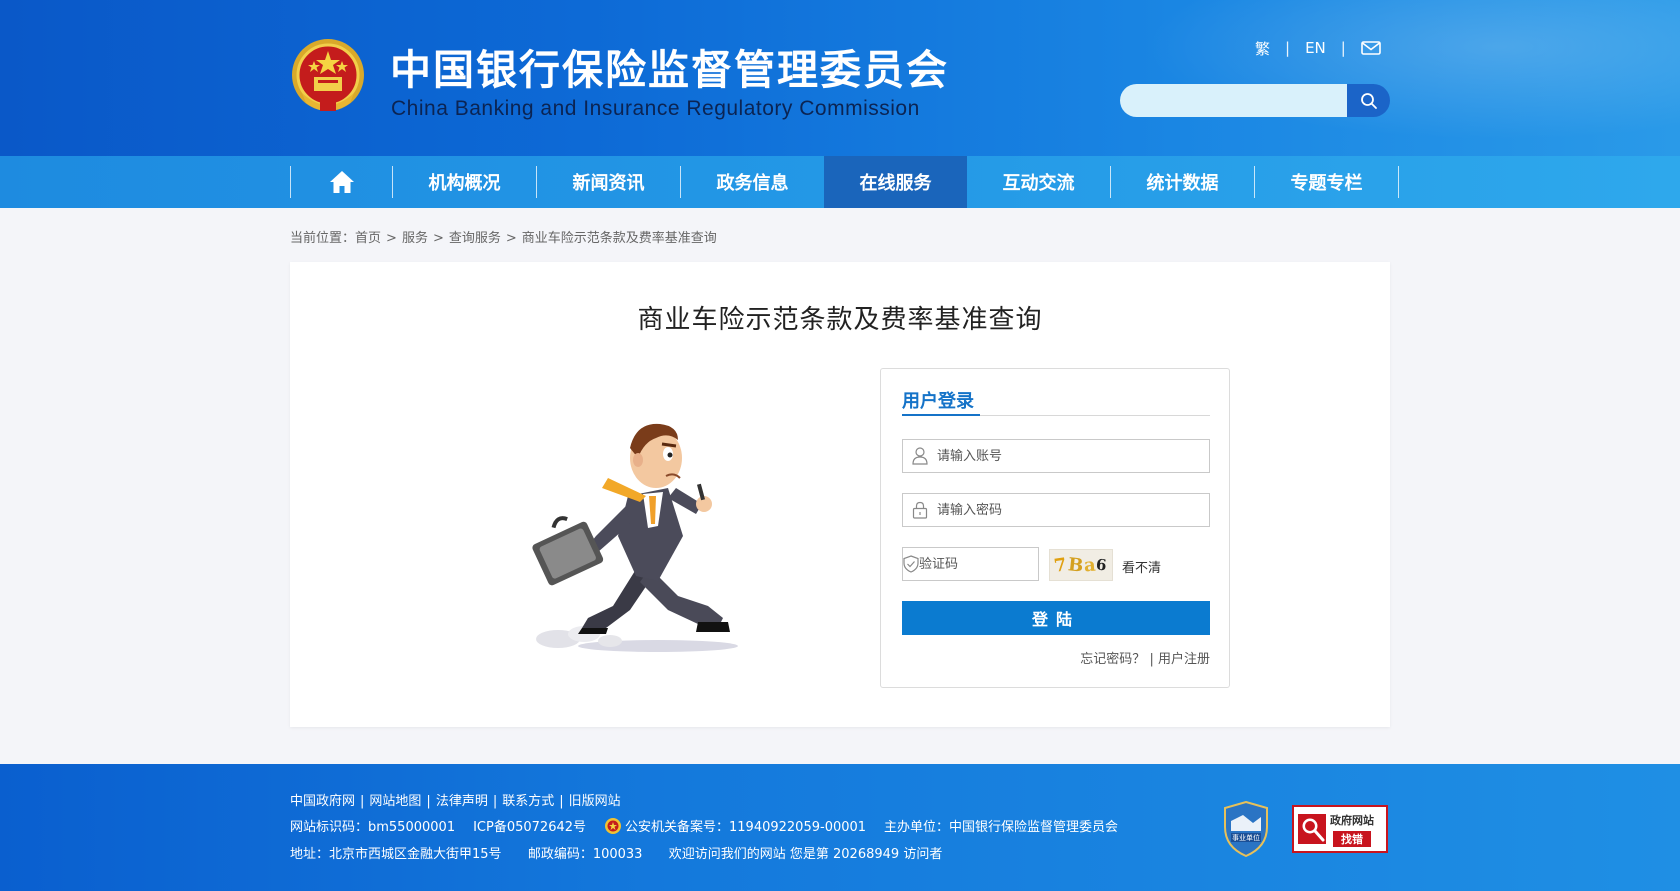 The height and width of the screenshot is (891, 1680). I want to click on top-links: 繁 | EN |, so click(1318, 48).